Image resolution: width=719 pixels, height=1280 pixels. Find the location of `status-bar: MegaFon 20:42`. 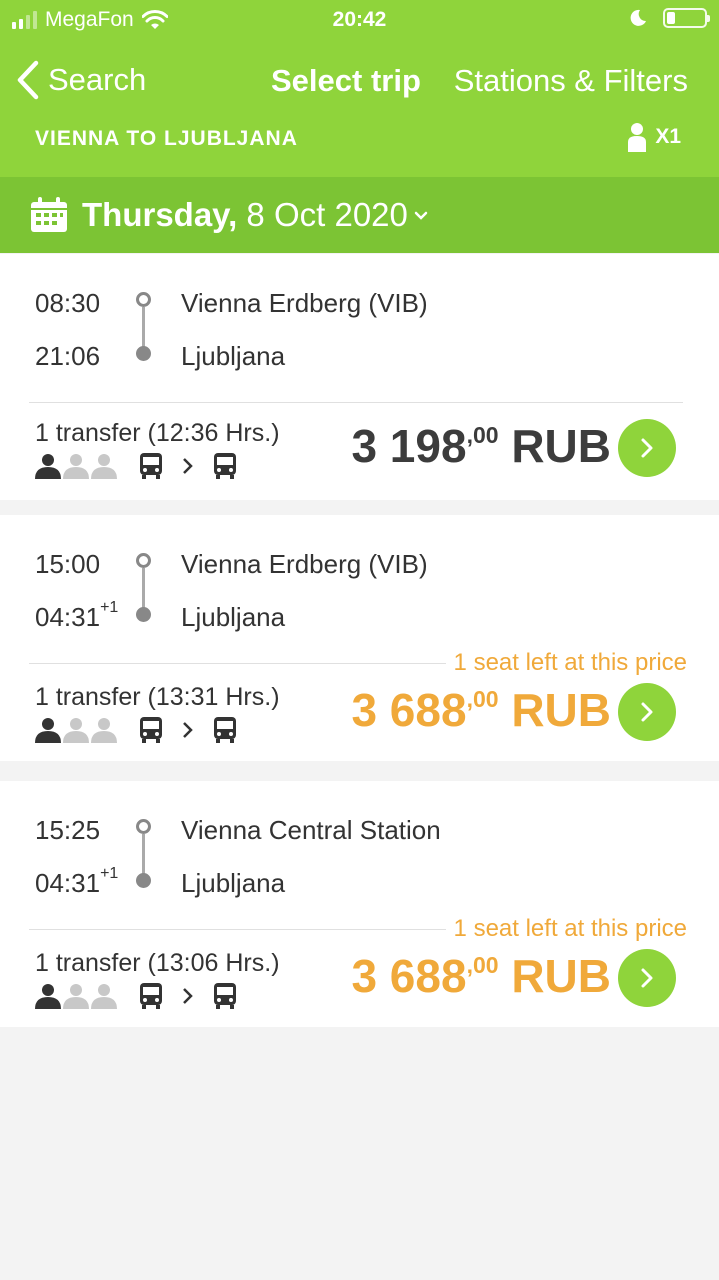

status-bar: MegaFon 20:42 is located at coordinates (359, 20).